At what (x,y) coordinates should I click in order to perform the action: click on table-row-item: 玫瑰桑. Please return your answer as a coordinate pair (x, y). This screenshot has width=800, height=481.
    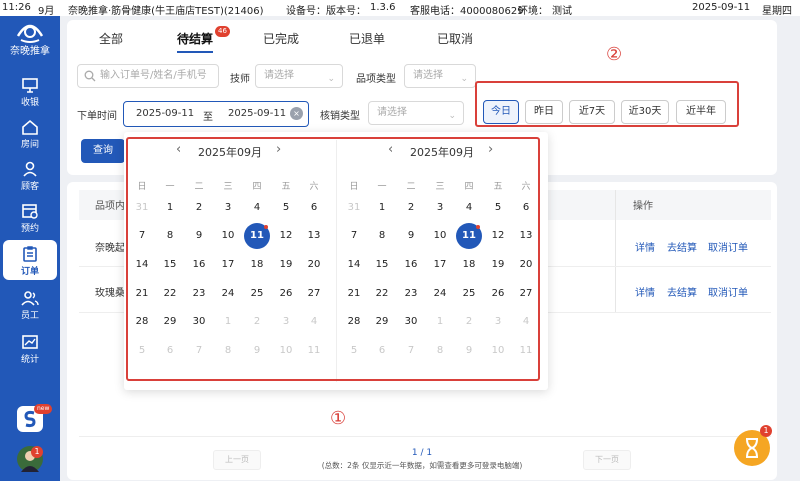
    Looking at the image, I should click on (110, 293).